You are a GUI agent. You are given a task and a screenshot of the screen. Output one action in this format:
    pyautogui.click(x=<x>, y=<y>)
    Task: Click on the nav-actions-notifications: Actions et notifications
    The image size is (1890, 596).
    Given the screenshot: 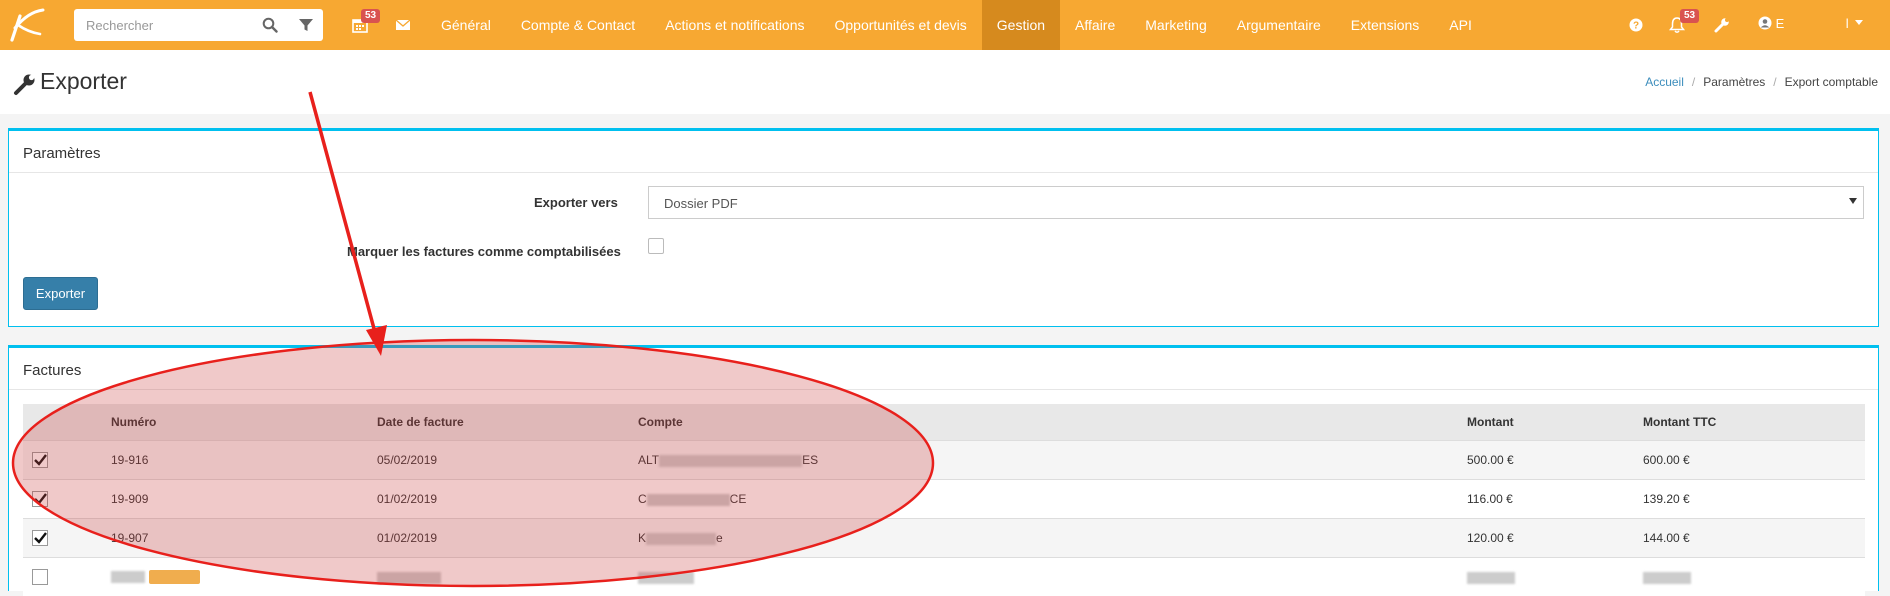 What is the action you would take?
    pyautogui.click(x=734, y=25)
    